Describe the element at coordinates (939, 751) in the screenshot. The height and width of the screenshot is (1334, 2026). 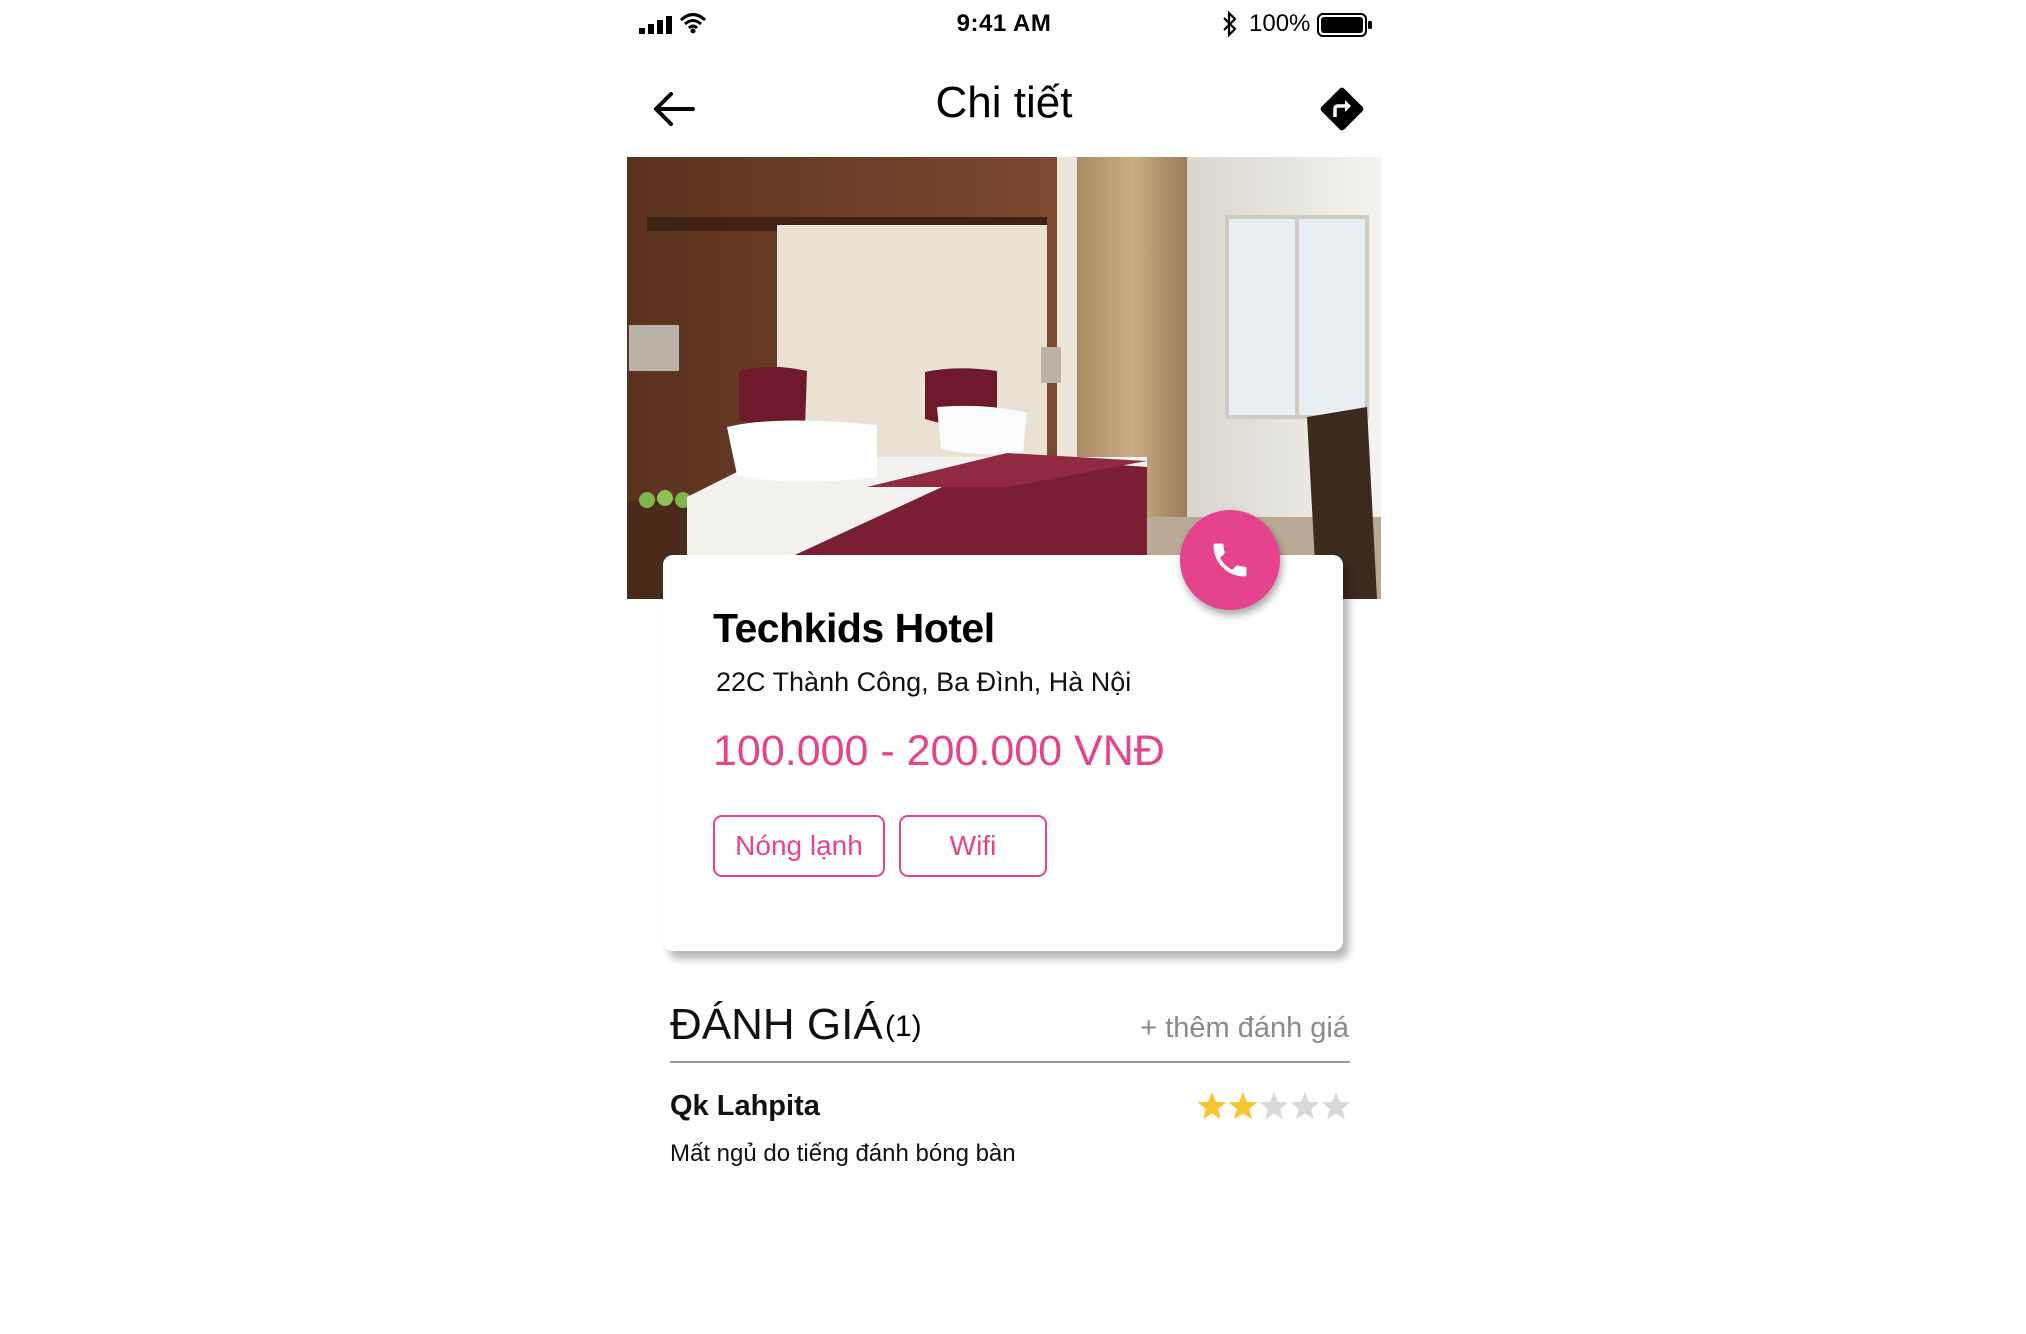
I see `hotel-price: 100.000 - 200.000 VNĐ` at that location.